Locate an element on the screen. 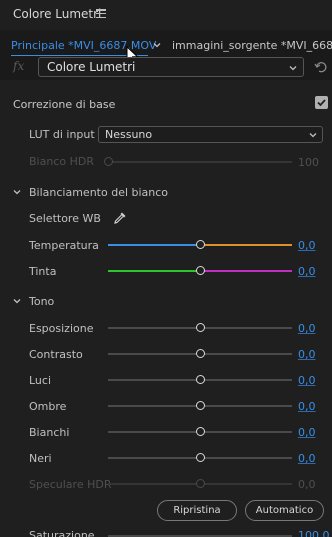  tint-track-magenta is located at coordinates (246, 271).